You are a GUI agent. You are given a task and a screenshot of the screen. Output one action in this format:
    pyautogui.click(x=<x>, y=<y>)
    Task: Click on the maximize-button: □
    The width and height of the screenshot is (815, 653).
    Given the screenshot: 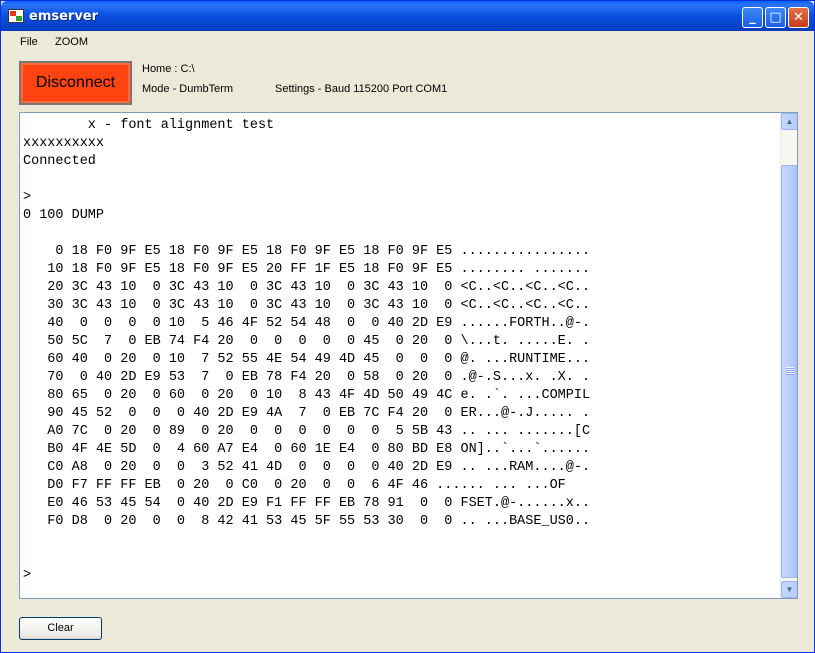 What is the action you would take?
    pyautogui.click(x=775, y=17)
    